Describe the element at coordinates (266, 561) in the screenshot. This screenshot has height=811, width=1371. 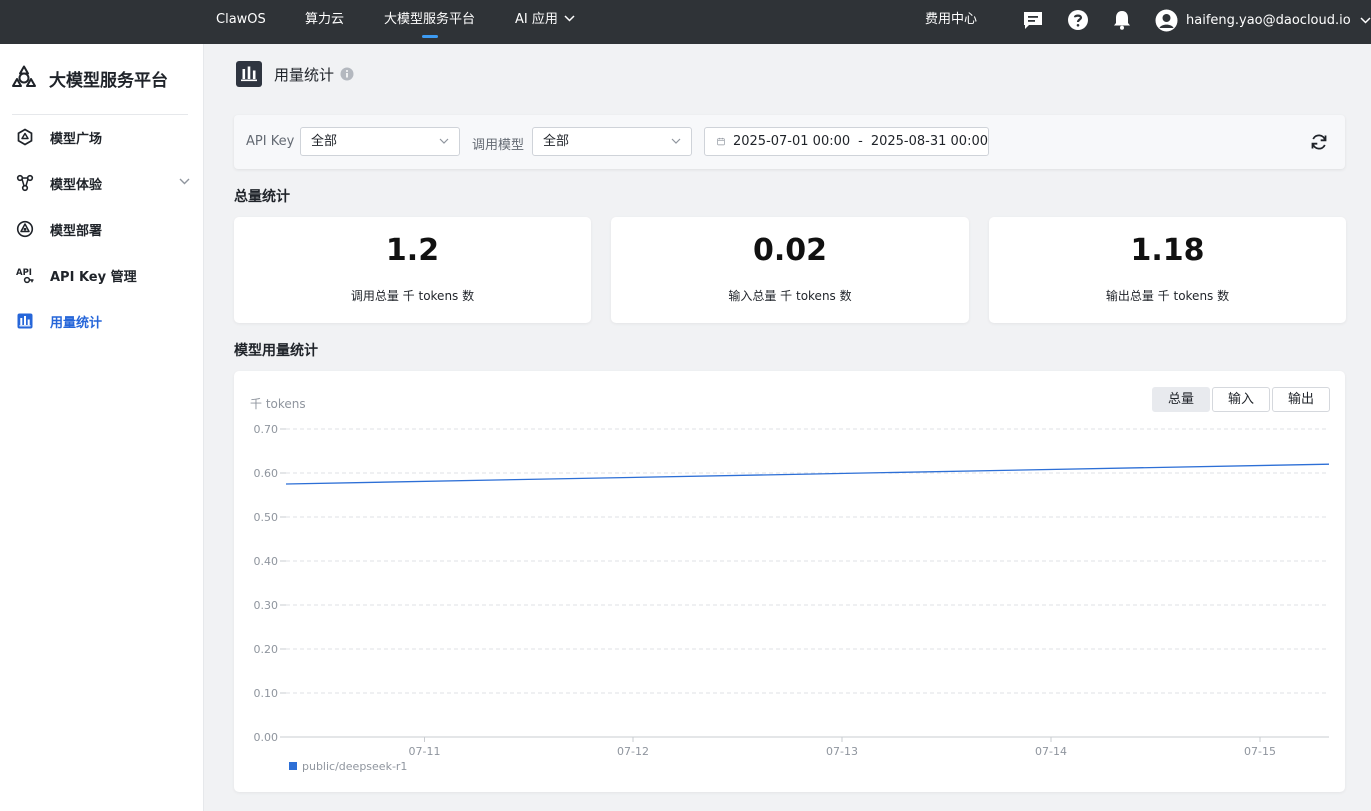
I see `y-tick-label: 0.40` at that location.